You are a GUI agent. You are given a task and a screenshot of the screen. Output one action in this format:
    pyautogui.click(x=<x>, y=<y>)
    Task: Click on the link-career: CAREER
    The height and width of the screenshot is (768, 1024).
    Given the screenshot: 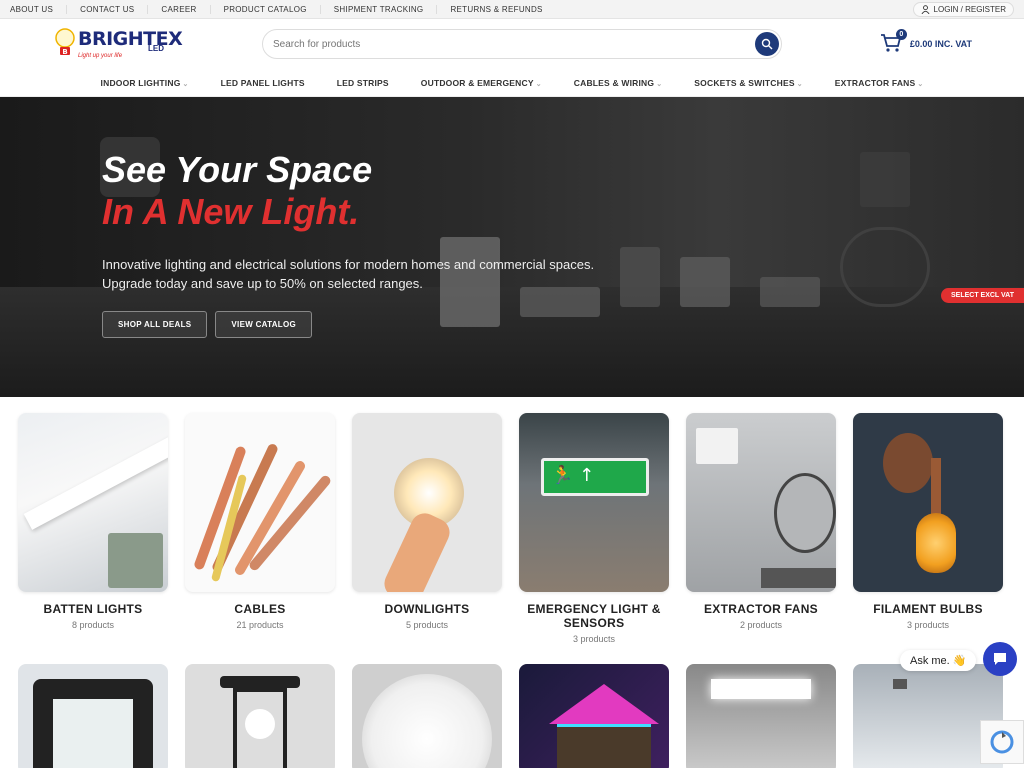 What is the action you would take?
    pyautogui.click(x=179, y=9)
    